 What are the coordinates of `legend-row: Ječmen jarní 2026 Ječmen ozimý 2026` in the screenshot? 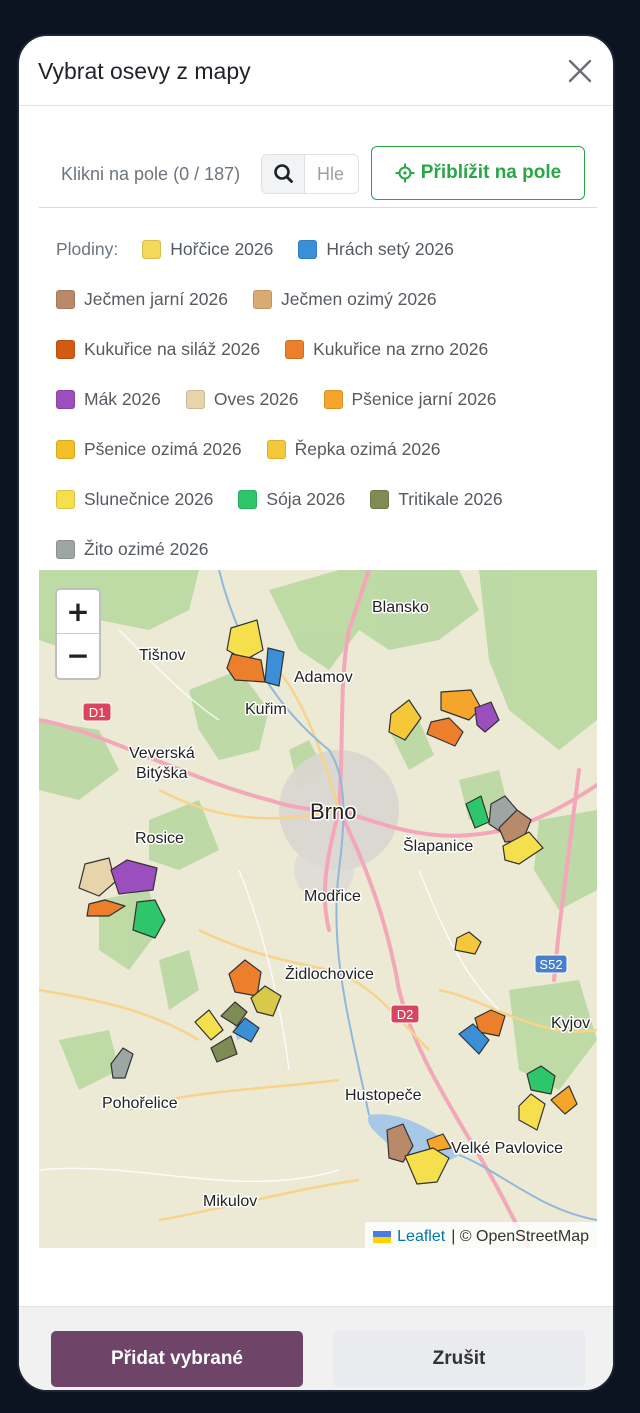 It's located at (328, 299).